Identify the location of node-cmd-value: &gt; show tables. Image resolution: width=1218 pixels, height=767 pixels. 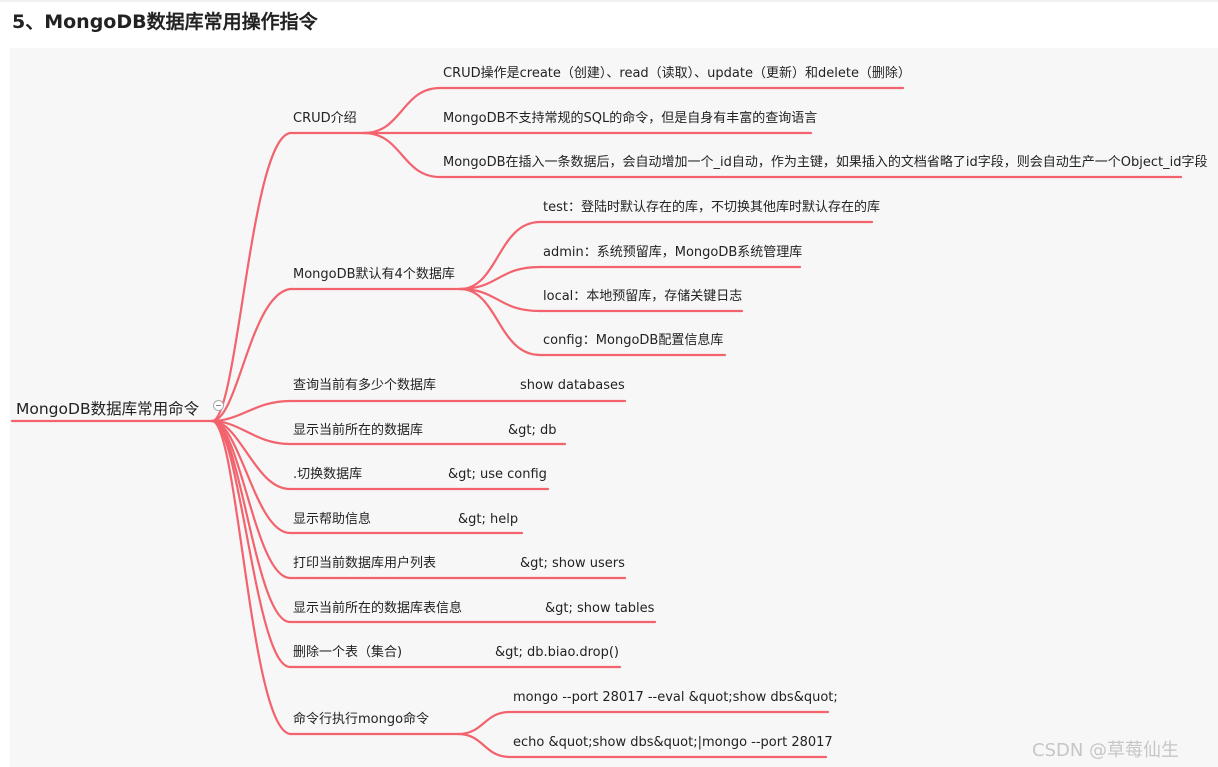
(599, 609).